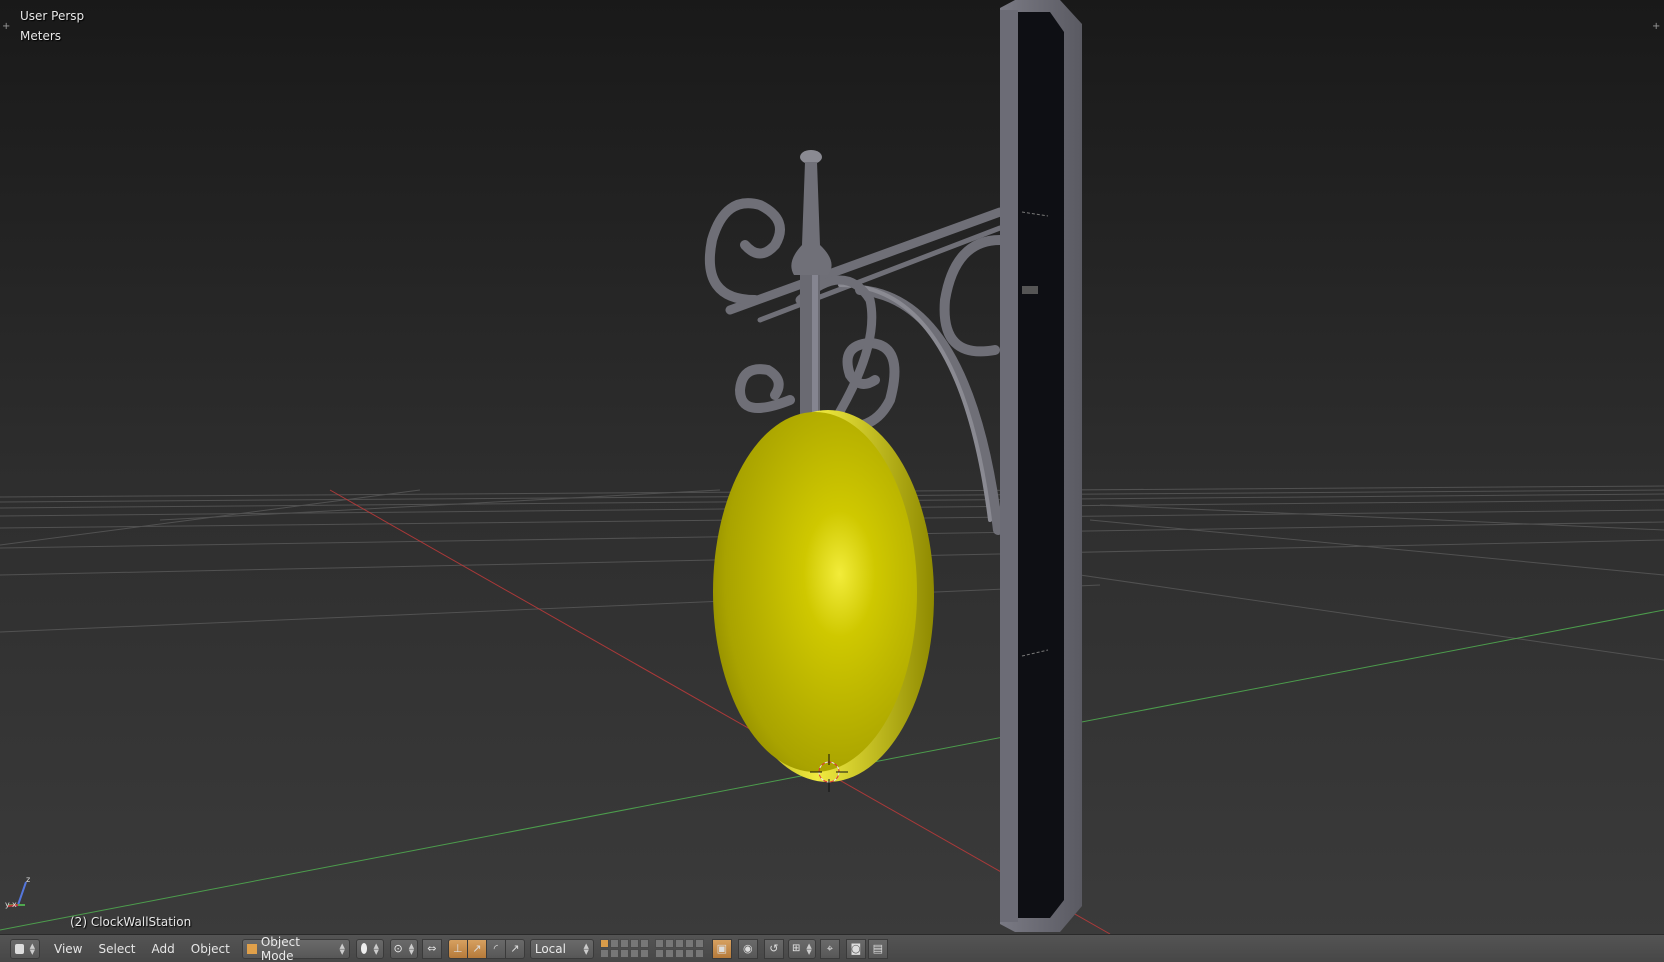 This screenshot has width=1664, height=962. I want to click on object-info-label: (2) ClockWallStation, so click(131, 922).